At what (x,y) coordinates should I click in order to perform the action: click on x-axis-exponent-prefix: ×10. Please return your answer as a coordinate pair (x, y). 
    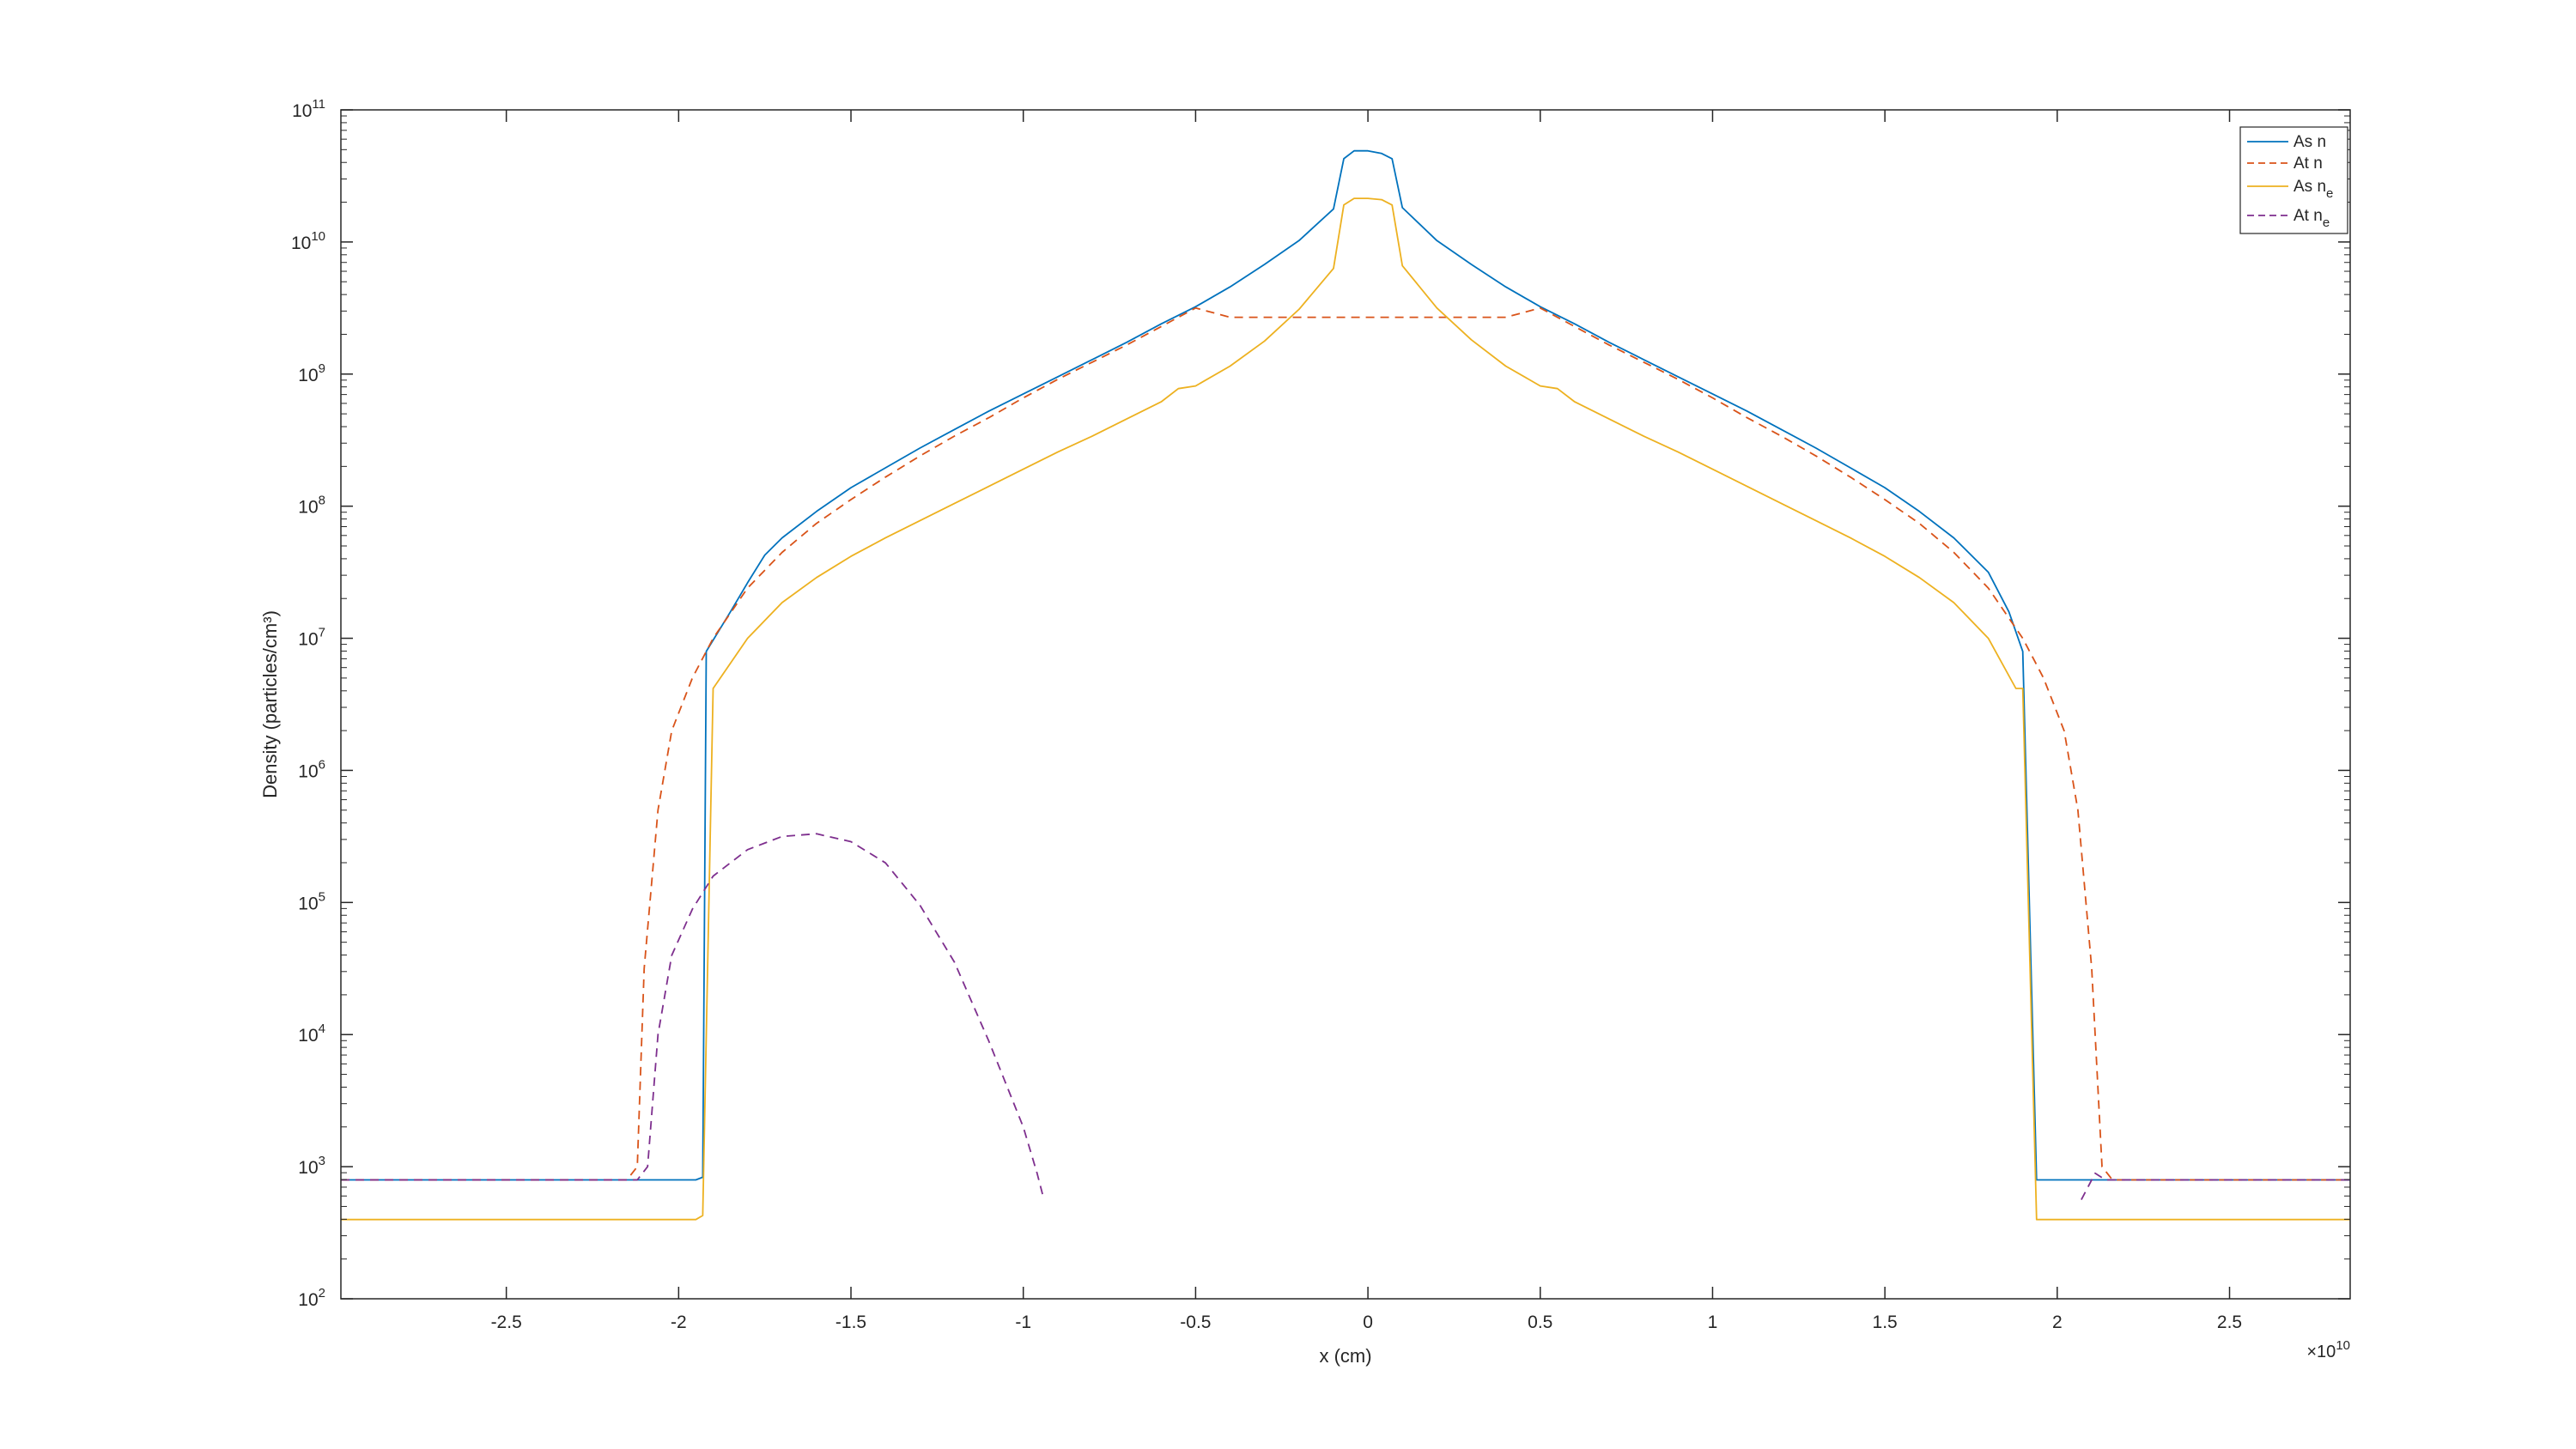
    Looking at the image, I should click on (2321, 1352).